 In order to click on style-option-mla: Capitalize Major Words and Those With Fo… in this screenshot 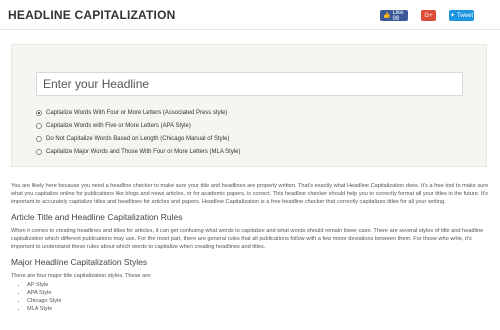, I will do `click(138, 151)`.